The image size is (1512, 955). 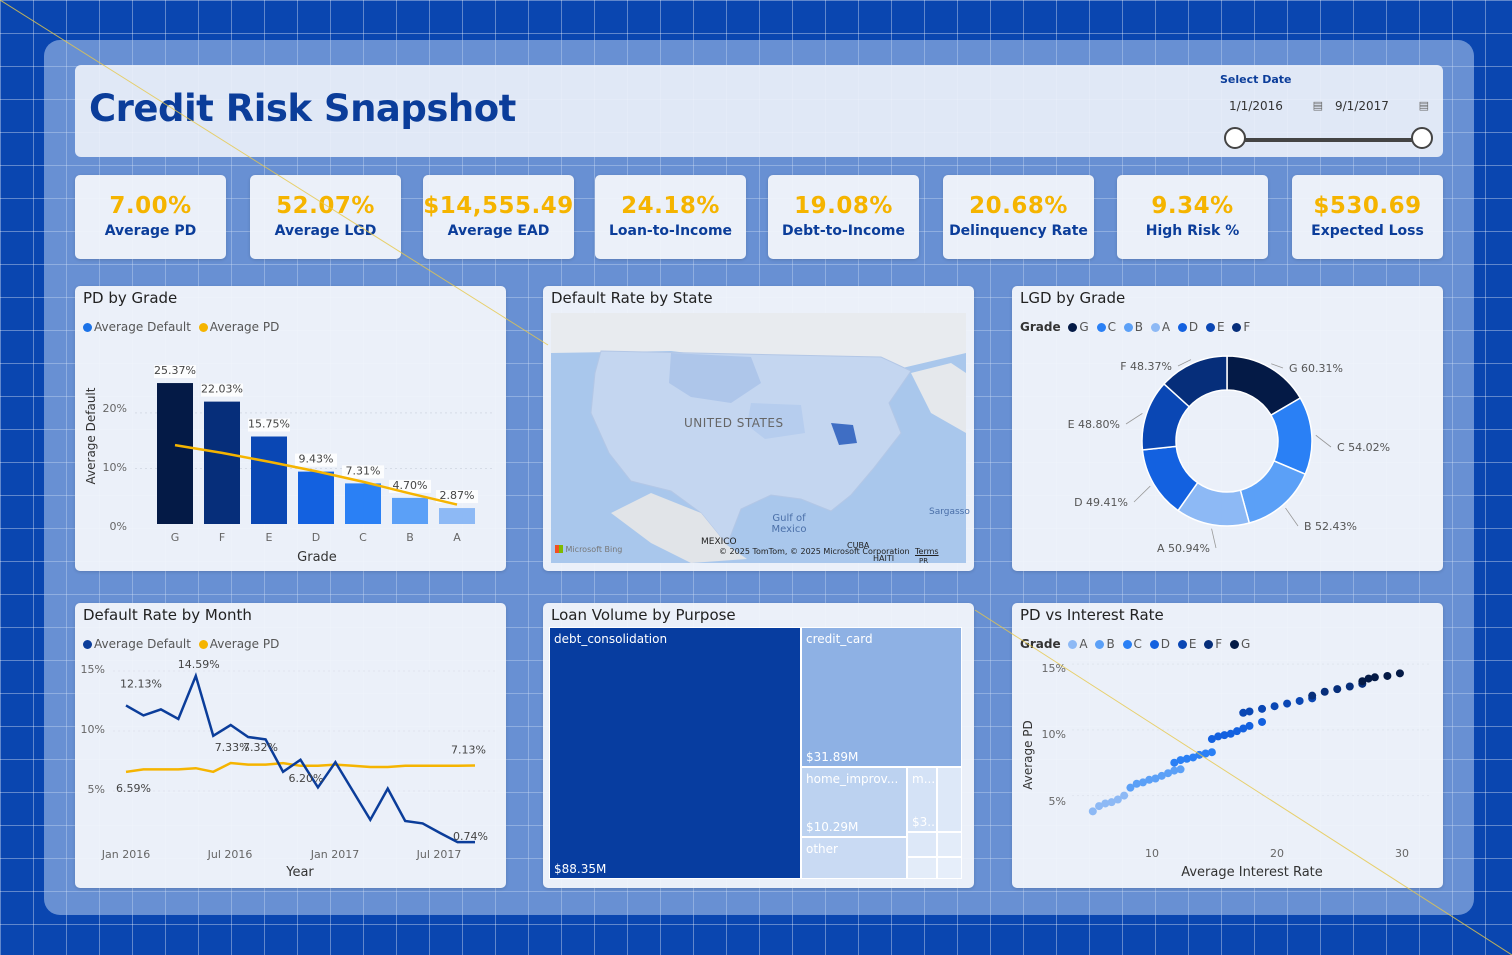 I want to click on kpi-card-delinquency-rate: 20.68% Delinquency Rate, so click(x=1018, y=217).